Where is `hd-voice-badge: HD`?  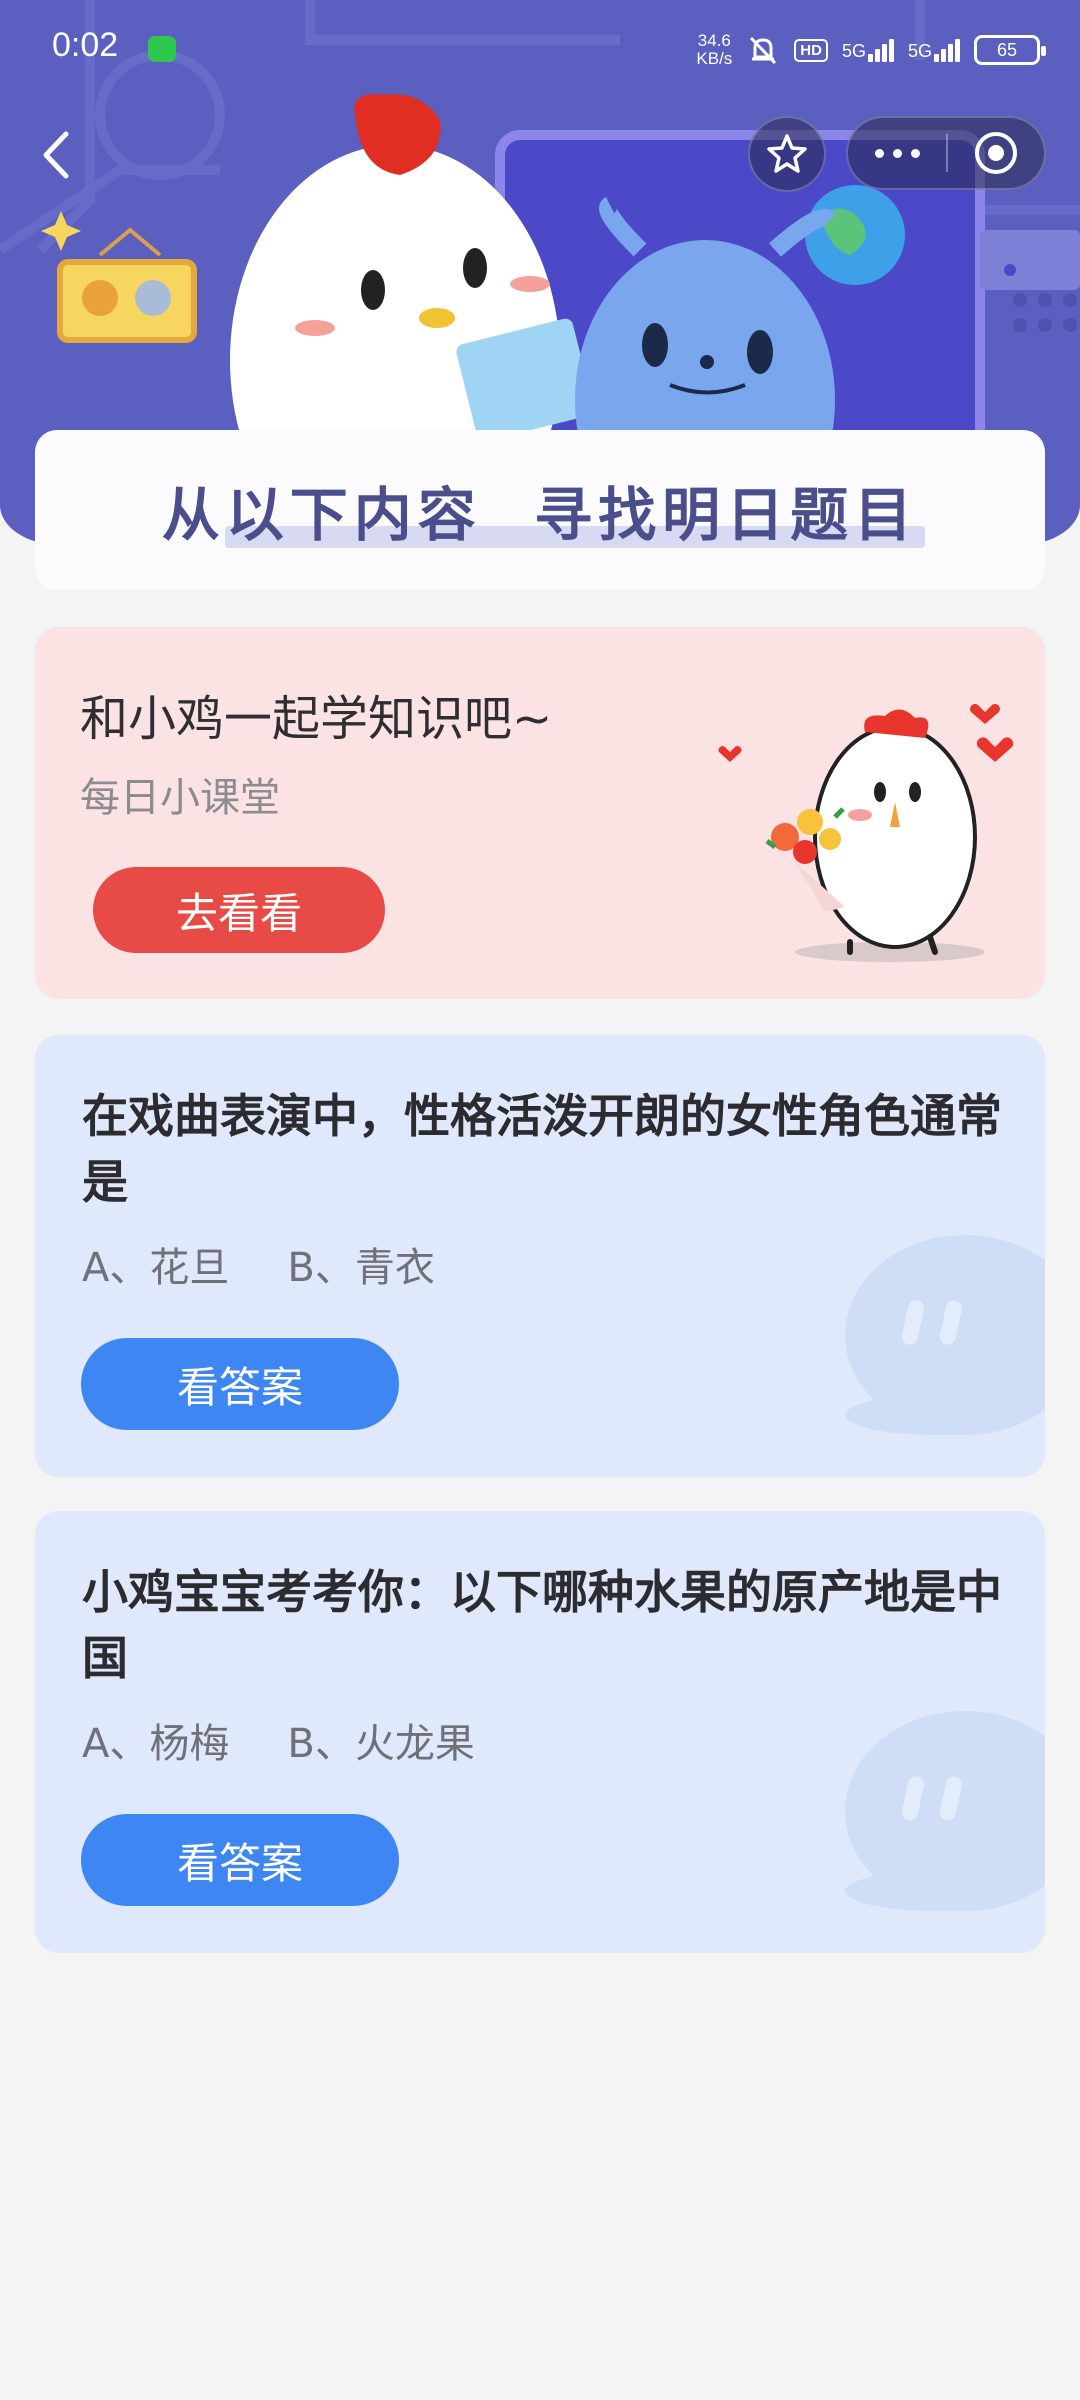 hd-voice-badge: HD is located at coordinates (811, 50).